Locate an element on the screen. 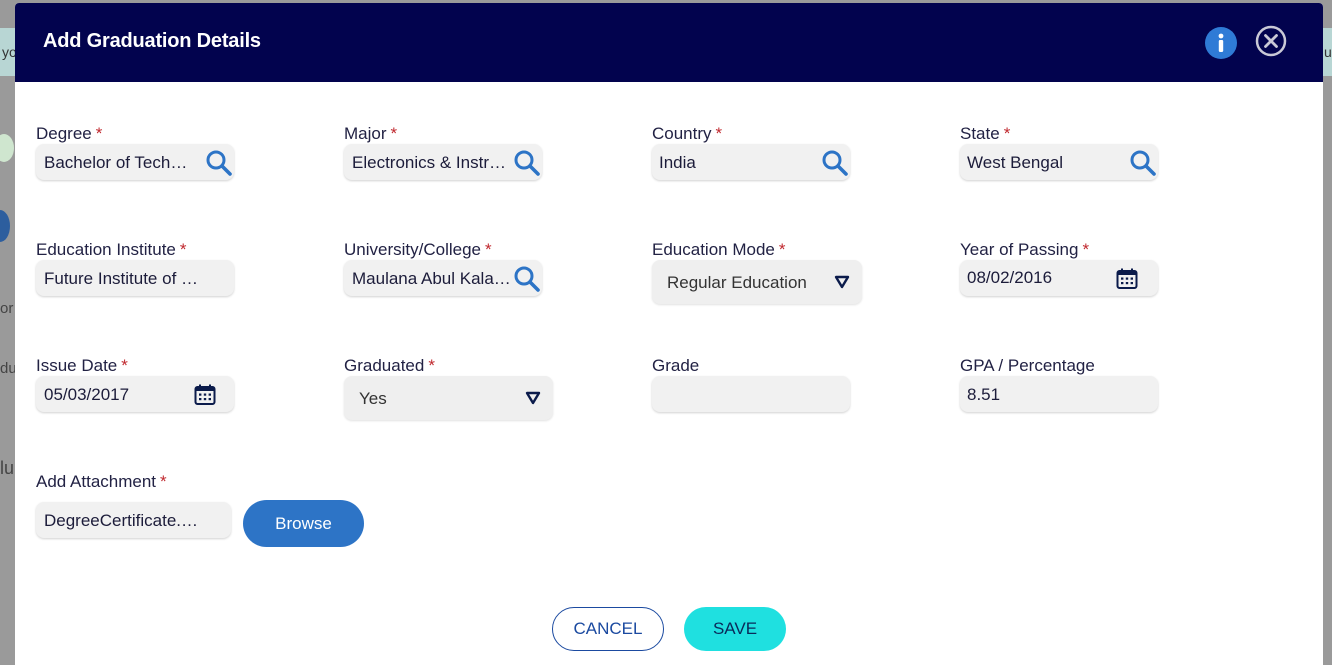 This screenshot has width=1332, height=665. browse-button: Browse is located at coordinates (303, 523).